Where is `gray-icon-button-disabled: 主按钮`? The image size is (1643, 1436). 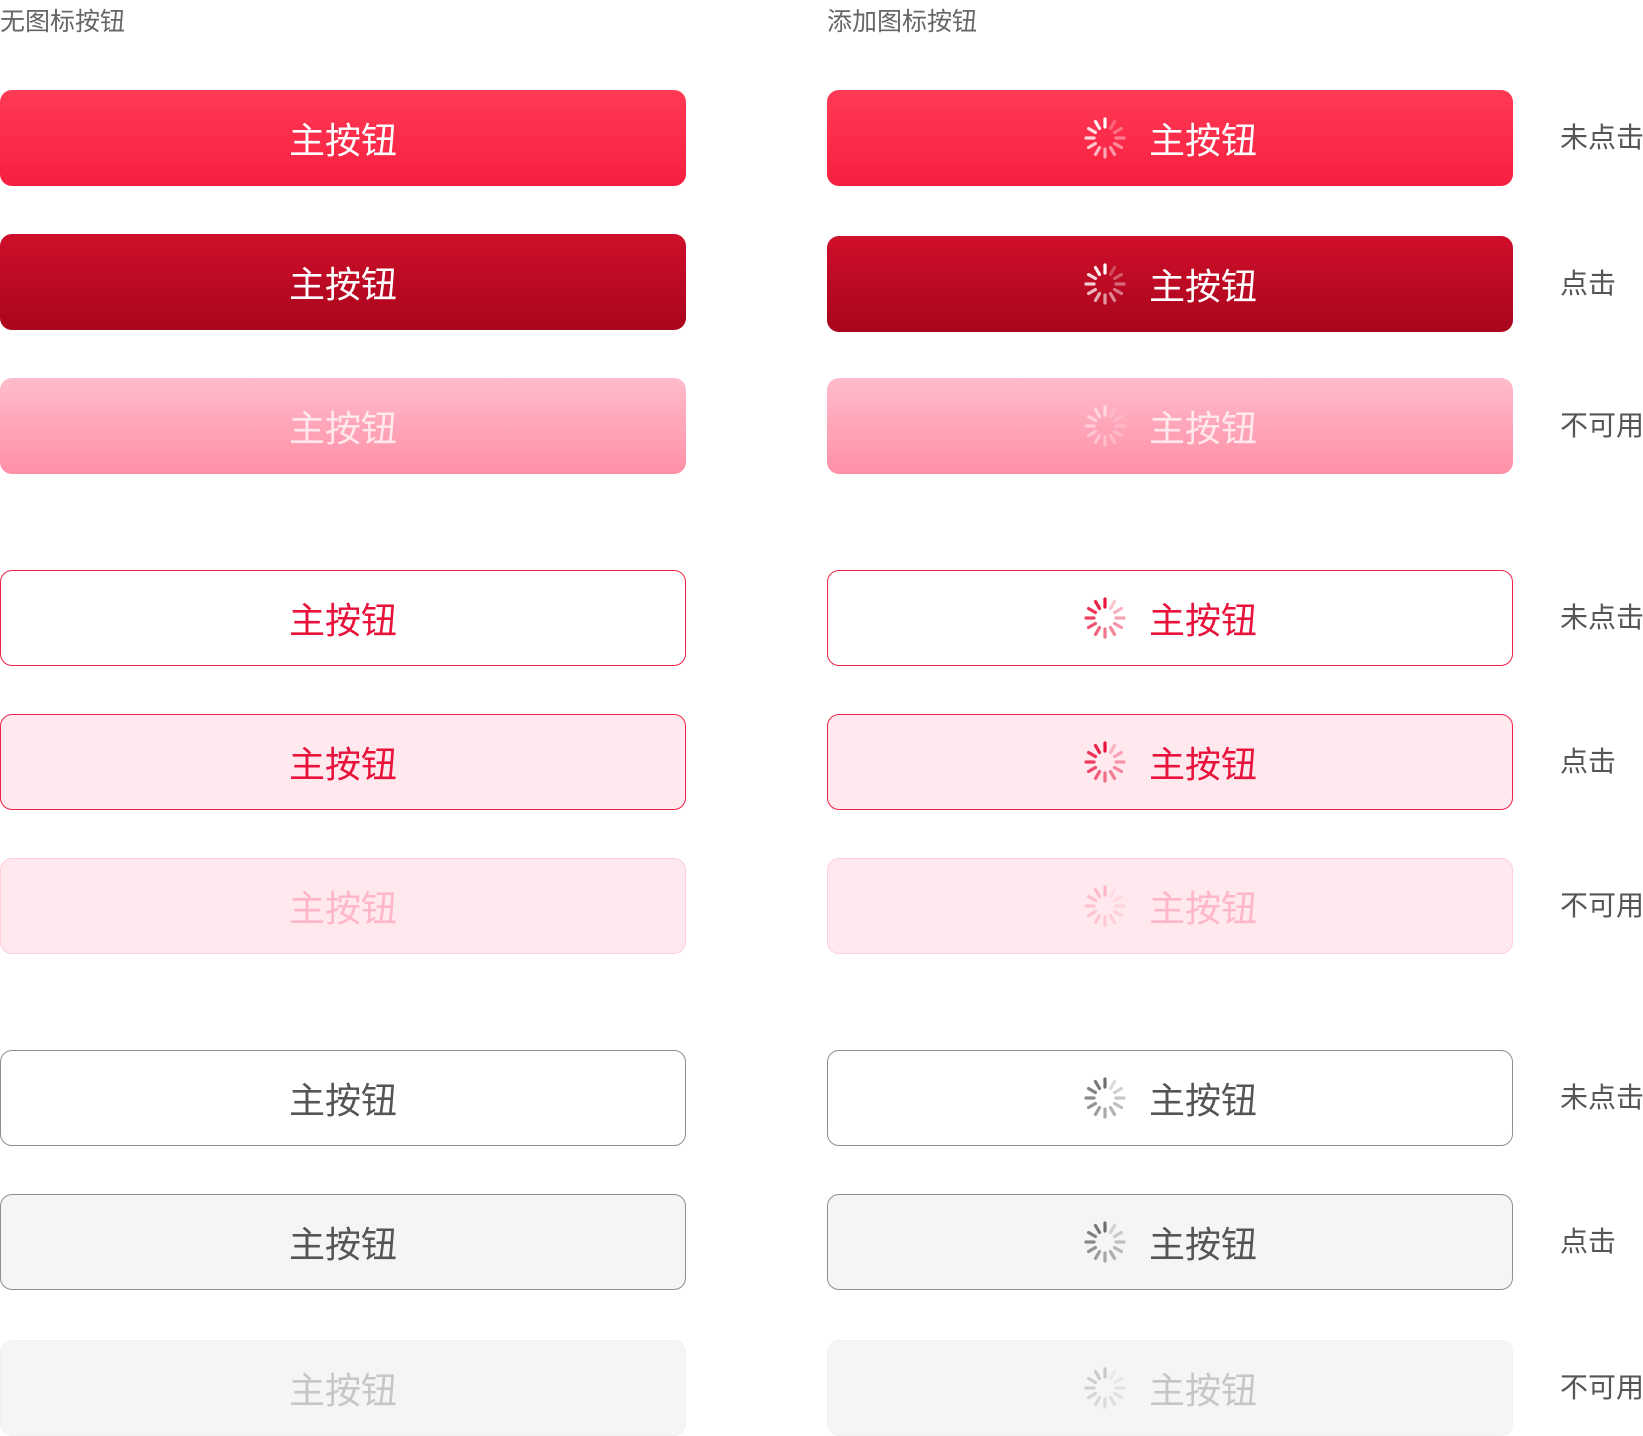
gray-icon-button-disabled: 主按钮 is located at coordinates (1170, 1388).